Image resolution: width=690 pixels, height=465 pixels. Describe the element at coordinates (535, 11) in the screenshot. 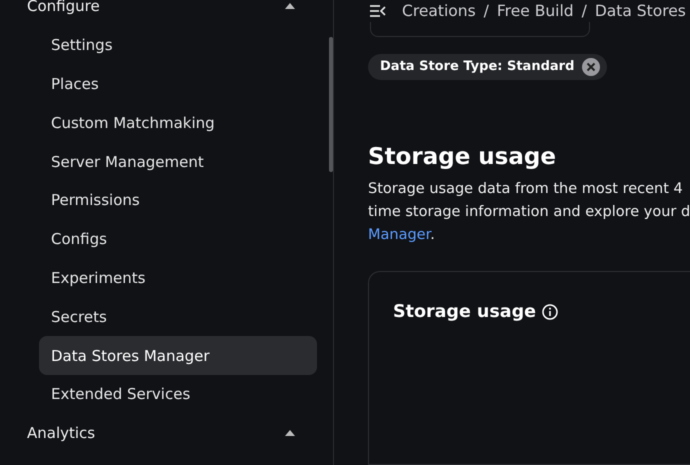

I see `breadcrumb-link: Free Build` at that location.